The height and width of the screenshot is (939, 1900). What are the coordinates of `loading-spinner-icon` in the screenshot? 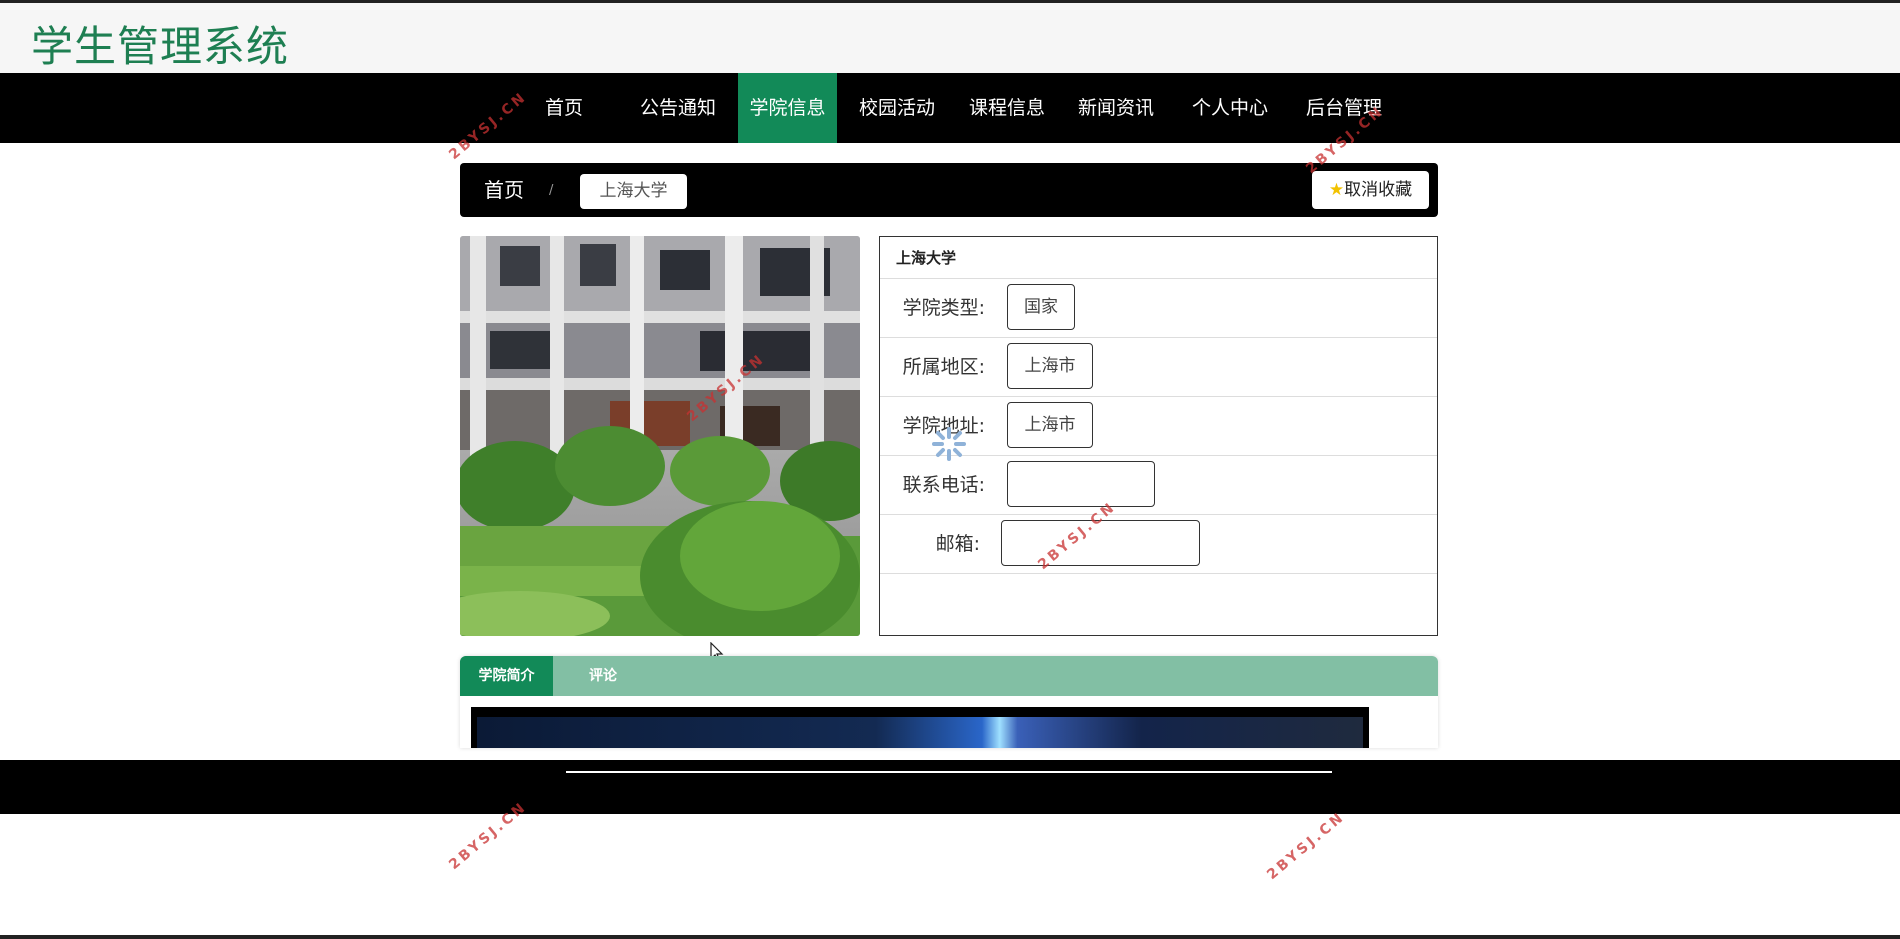 It's located at (949, 444).